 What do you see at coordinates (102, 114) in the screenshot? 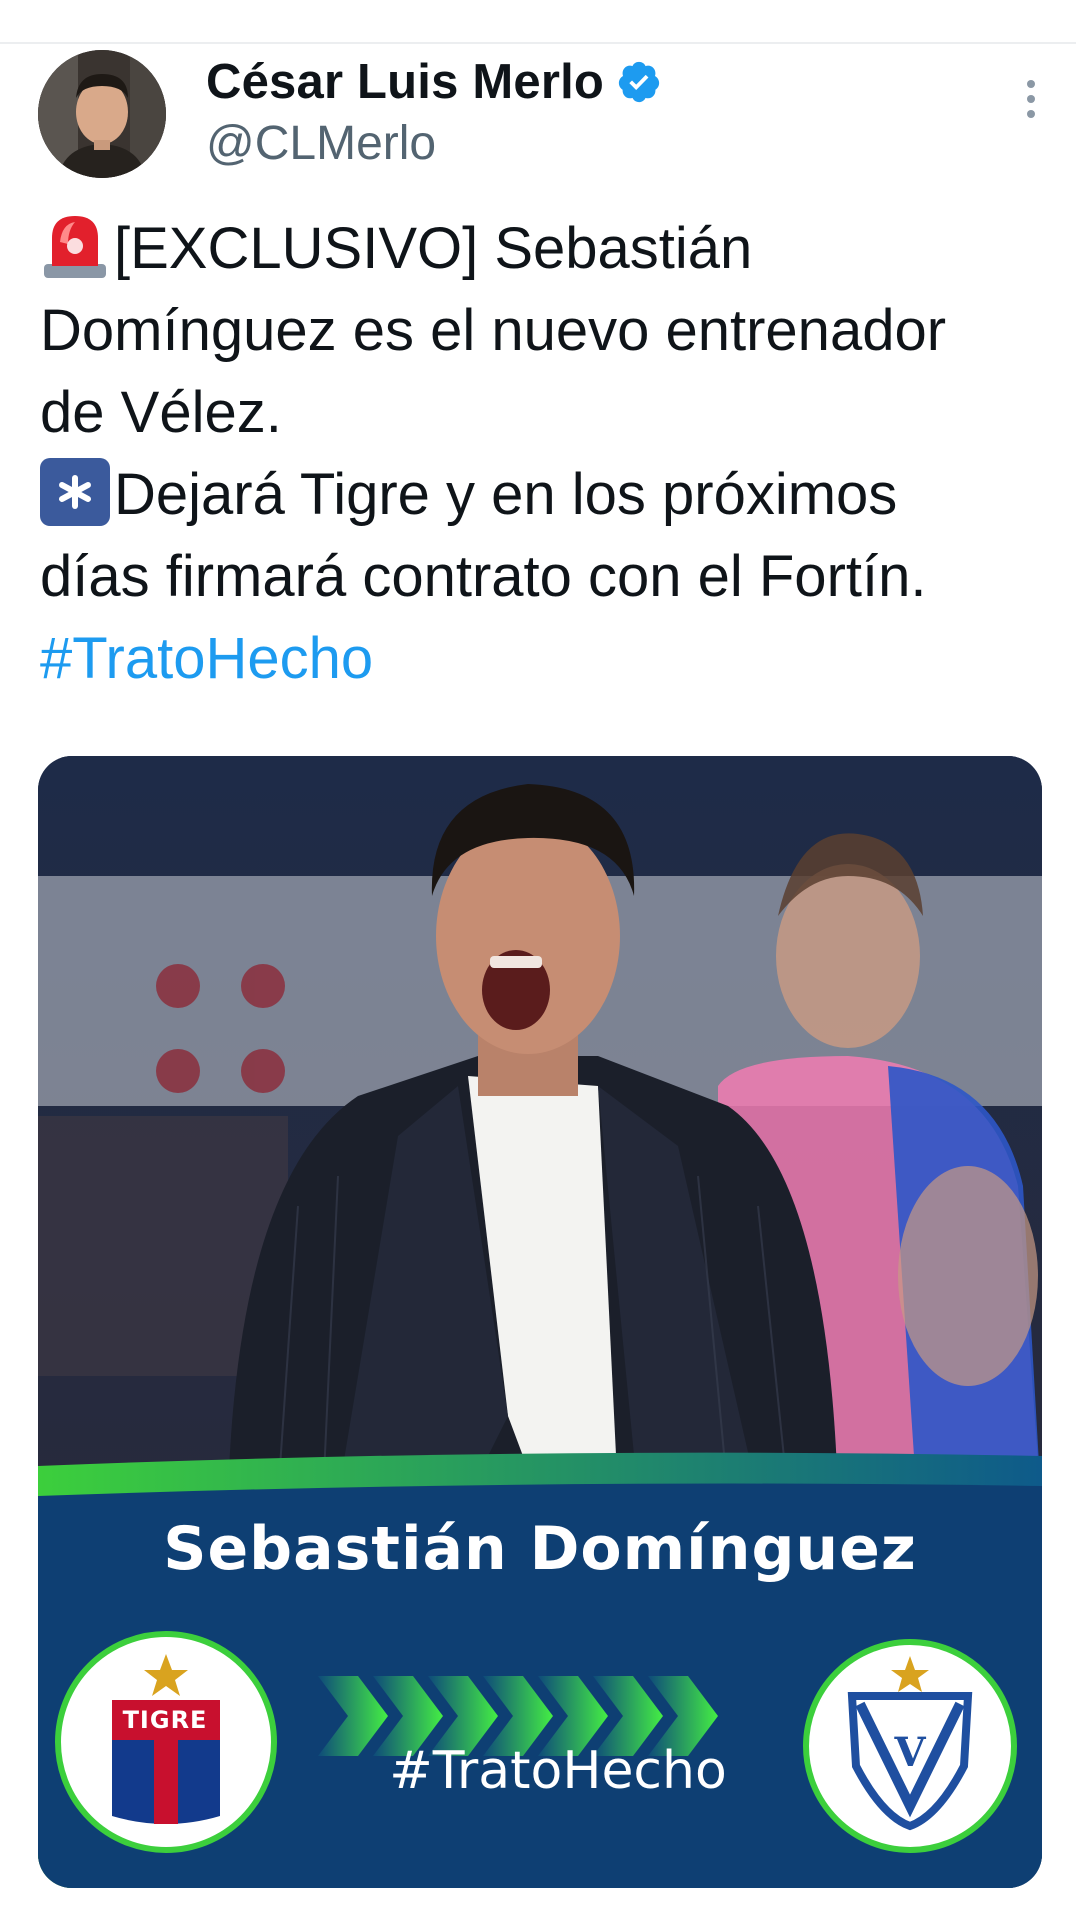
I see `avatar` at bounding box center [102, 114].